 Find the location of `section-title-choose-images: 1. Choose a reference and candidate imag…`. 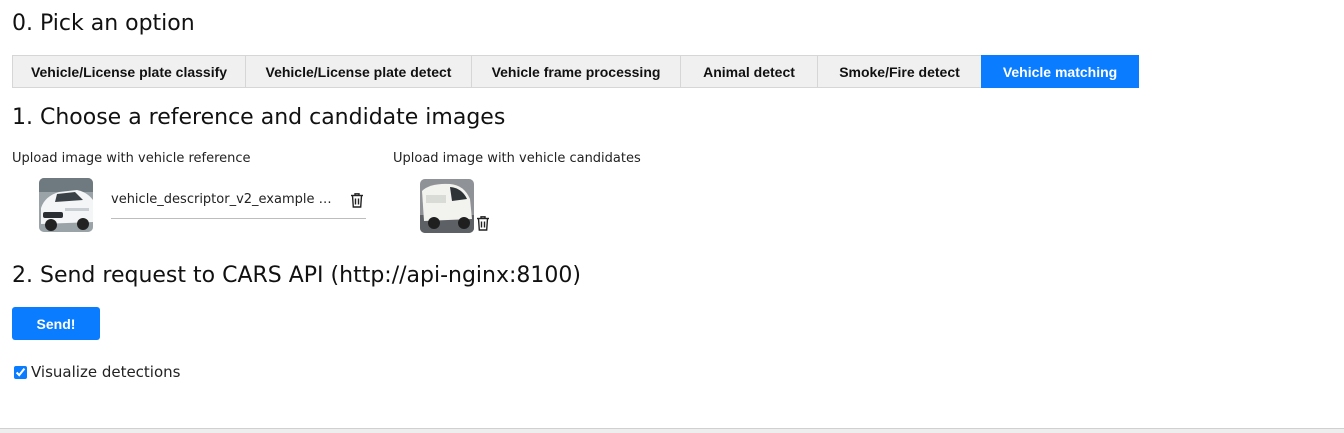

section-title-choose-images: 1. Choose a reference and candidate imag… is located at coordinates (259, 117).